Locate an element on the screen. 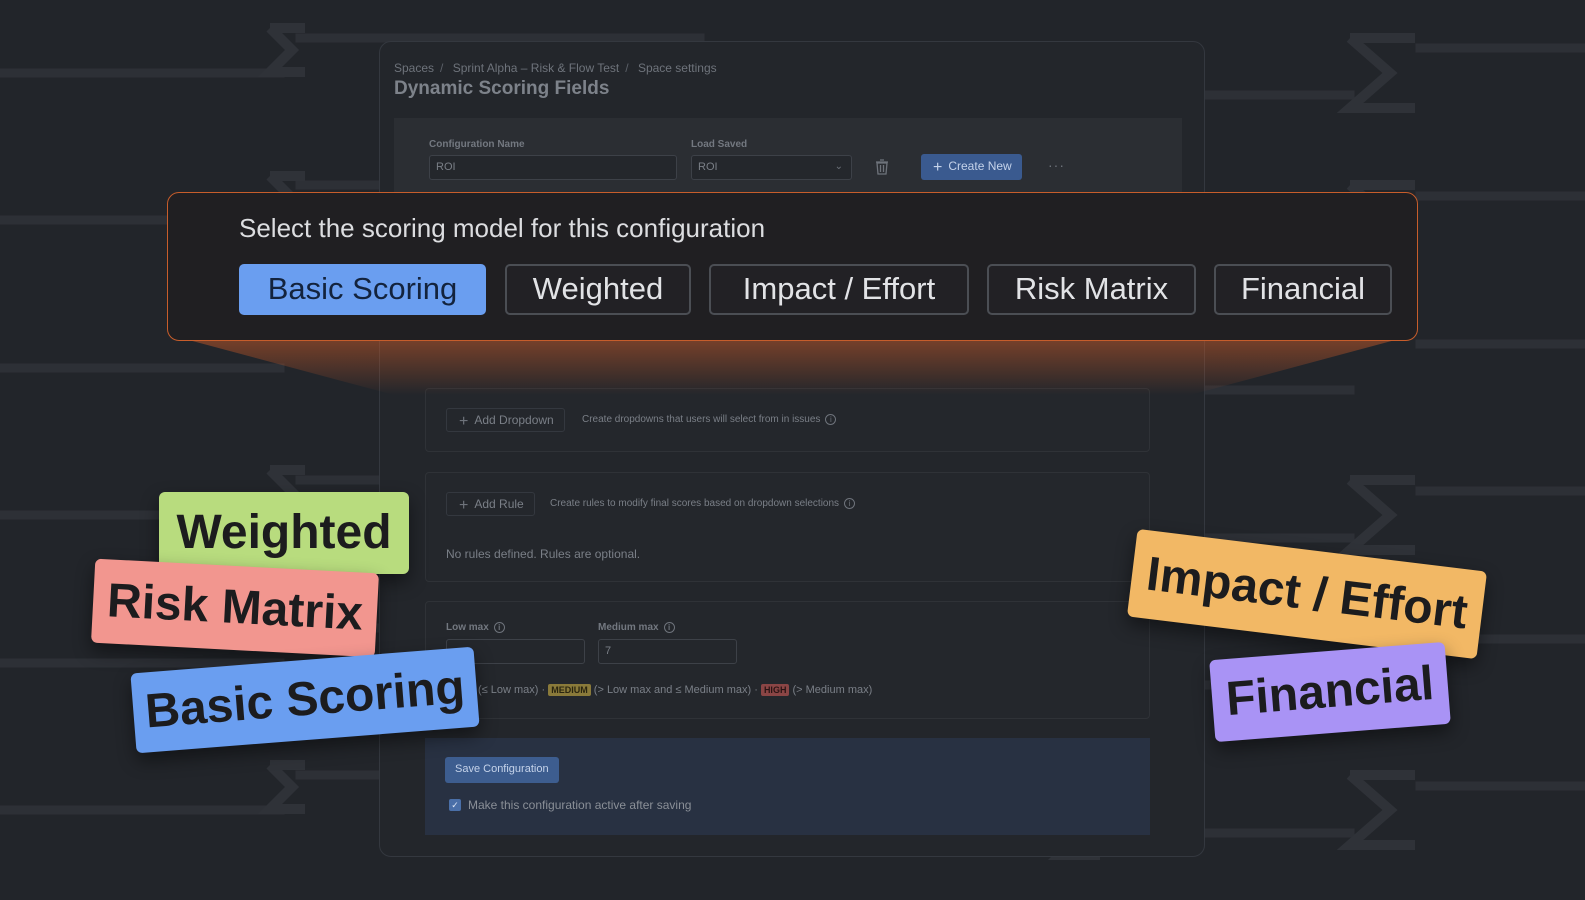 Image resolution: width=1585 pixels, height=900 pixels. low-max-label: Low max i is located at coordinates (475, 627).